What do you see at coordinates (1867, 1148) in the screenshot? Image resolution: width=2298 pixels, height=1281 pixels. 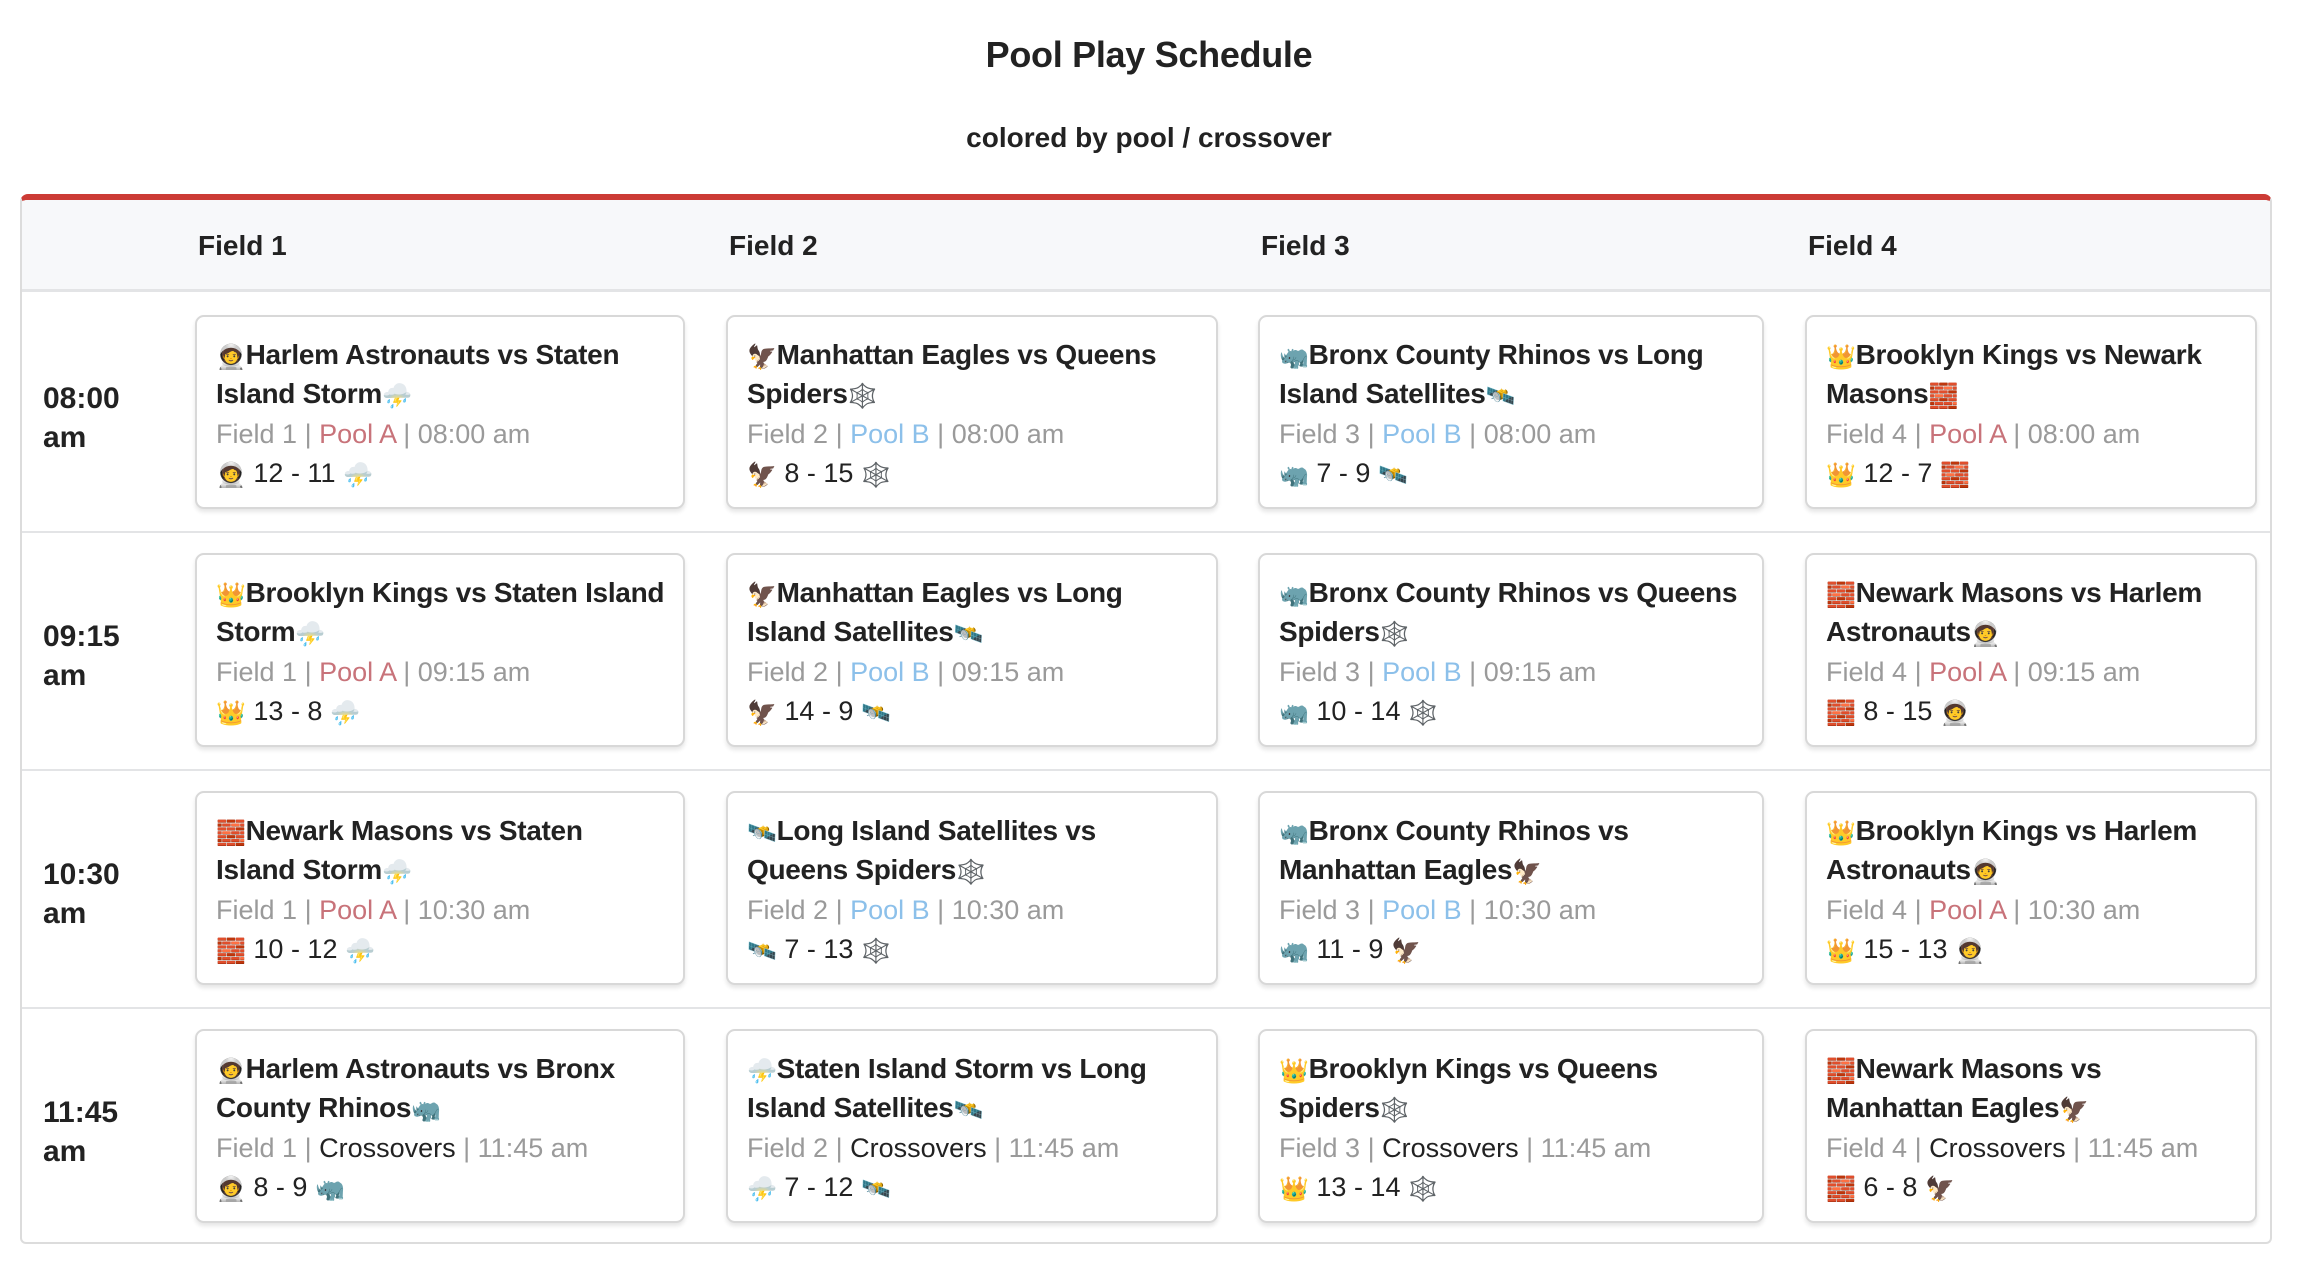 I see `game-field: Field 4` at bounding box center [1867, 1148].